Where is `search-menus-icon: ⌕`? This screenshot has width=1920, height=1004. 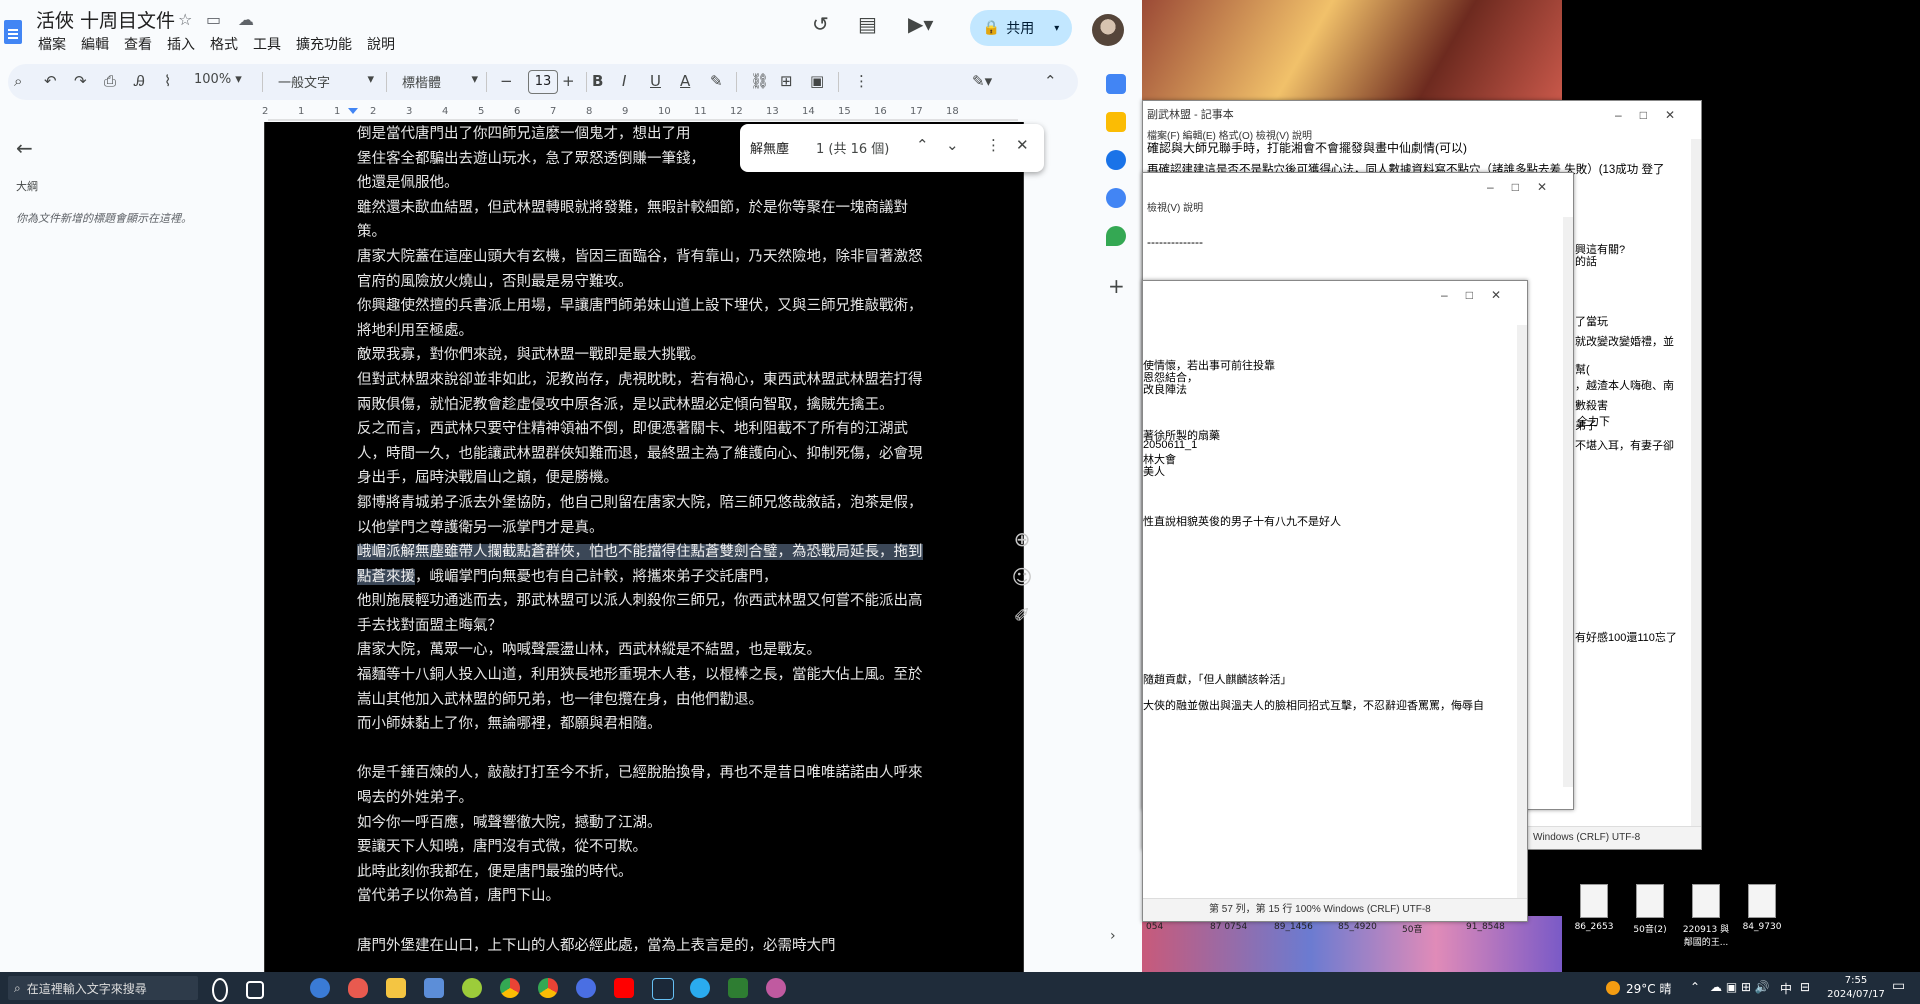
search-menus-icon: ⌕ is located at coordinates (18, 81).